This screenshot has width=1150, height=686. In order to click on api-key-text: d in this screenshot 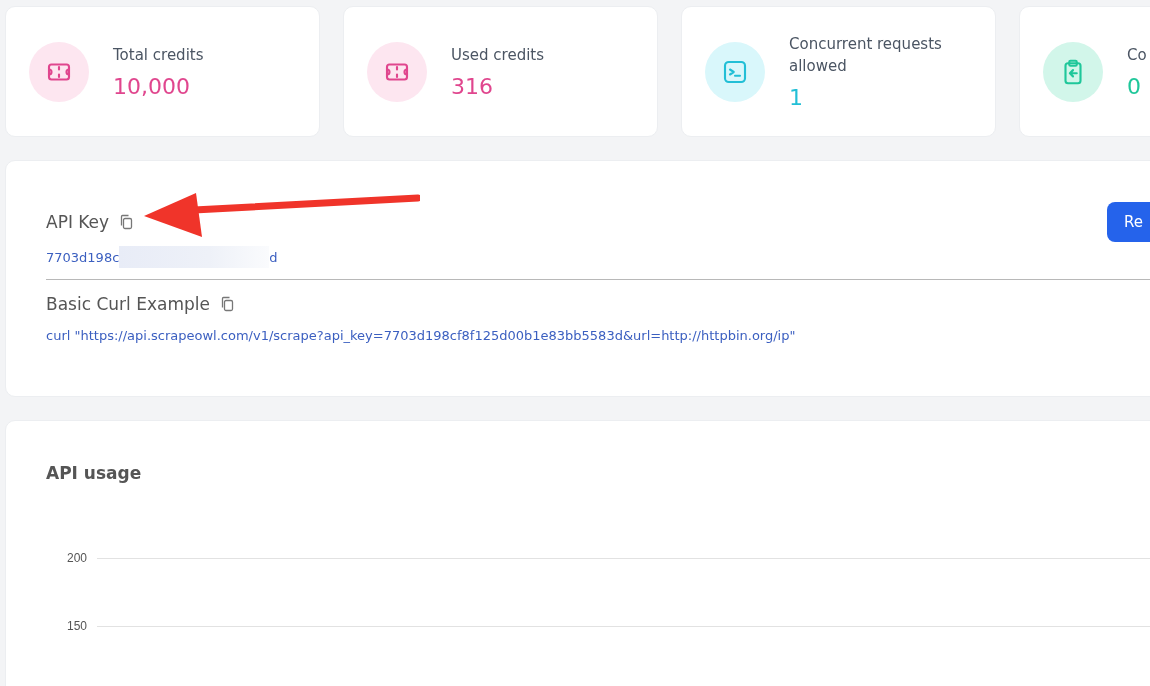, I will do `click(273, 257)`.